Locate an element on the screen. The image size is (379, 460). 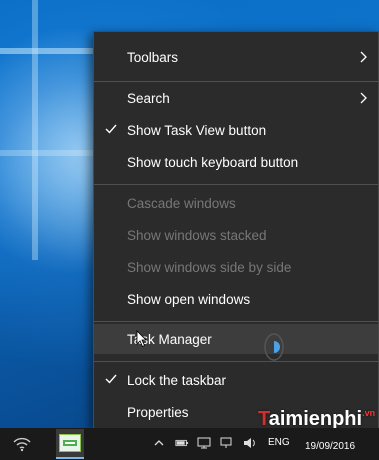
menu-item-show-task-view-button: Show Task View button is located at coordinates (236, 130).